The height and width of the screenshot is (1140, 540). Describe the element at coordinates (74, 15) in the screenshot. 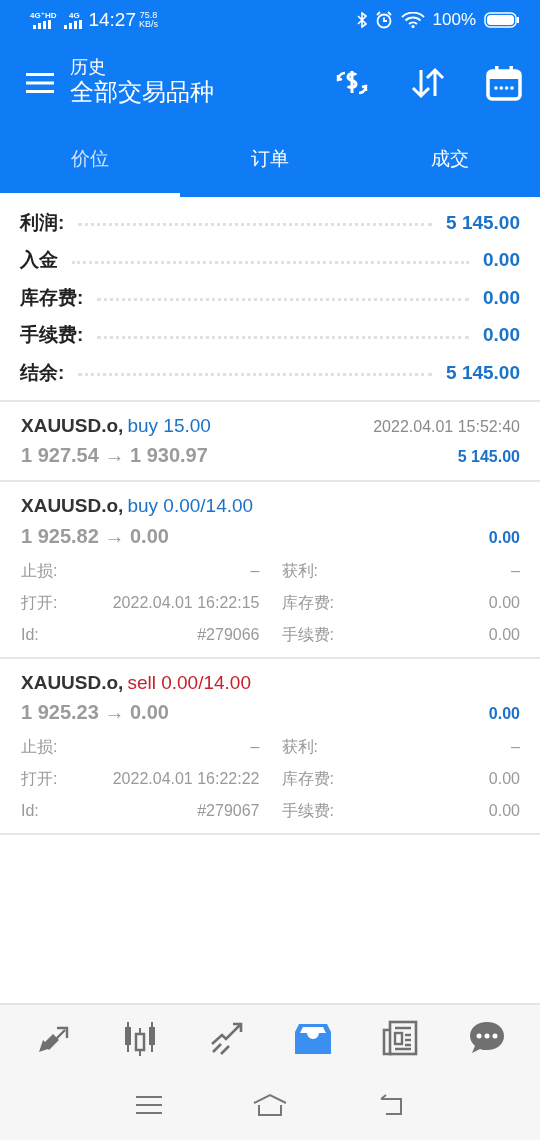

I see `network-label: 4G` at that location.